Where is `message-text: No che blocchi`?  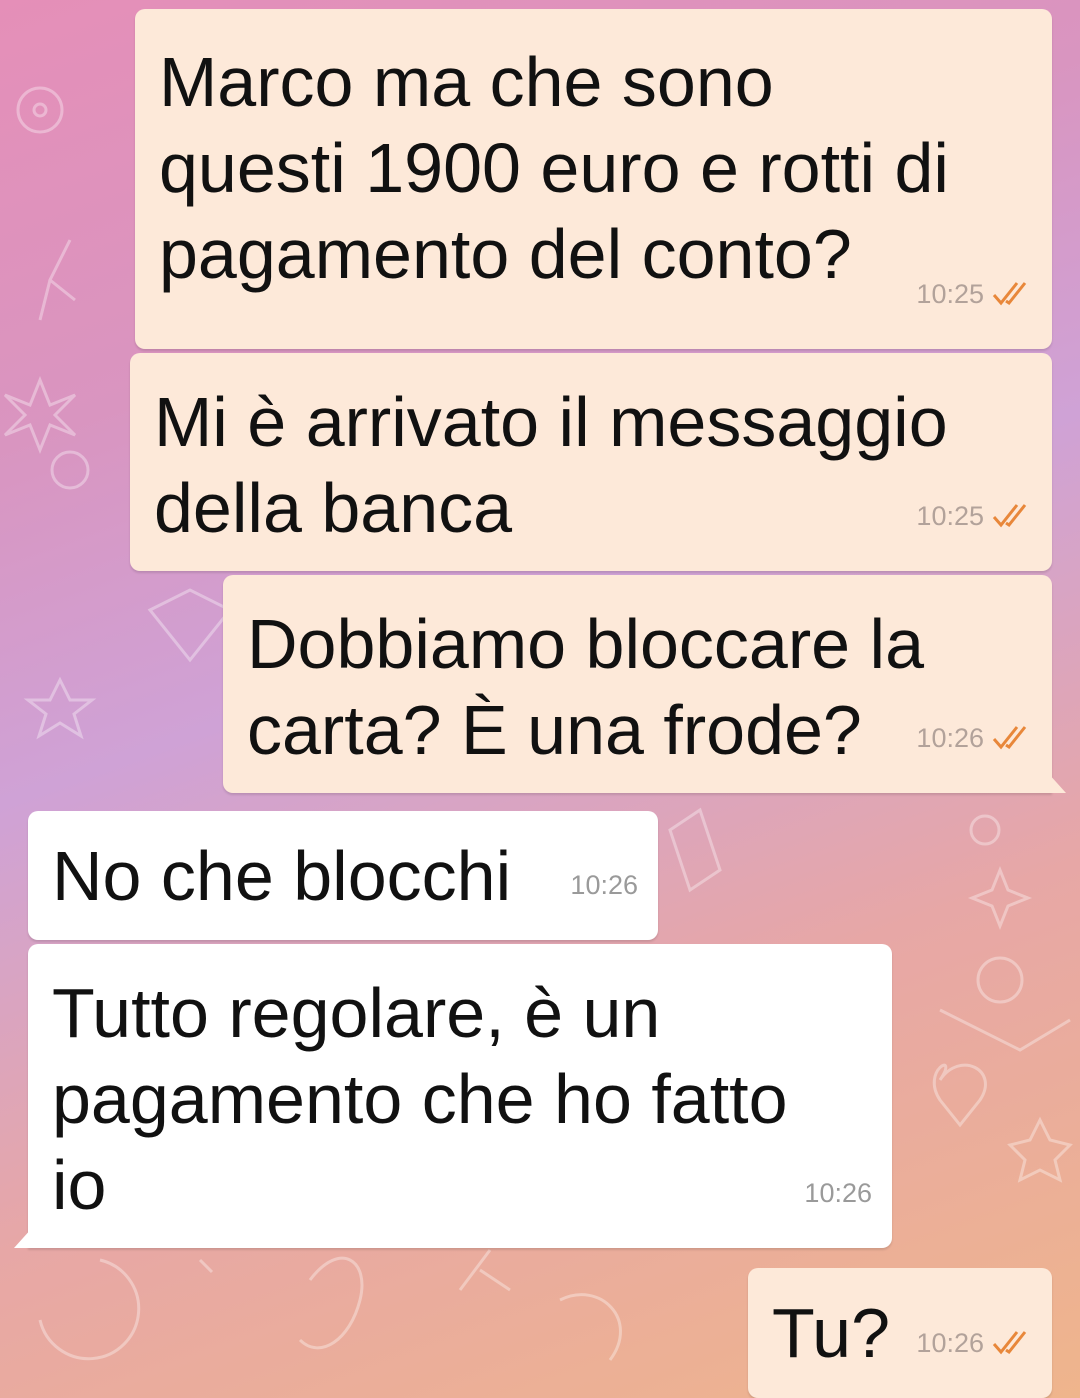 message-text: No che blocchi is located at coordinates (282, 876).